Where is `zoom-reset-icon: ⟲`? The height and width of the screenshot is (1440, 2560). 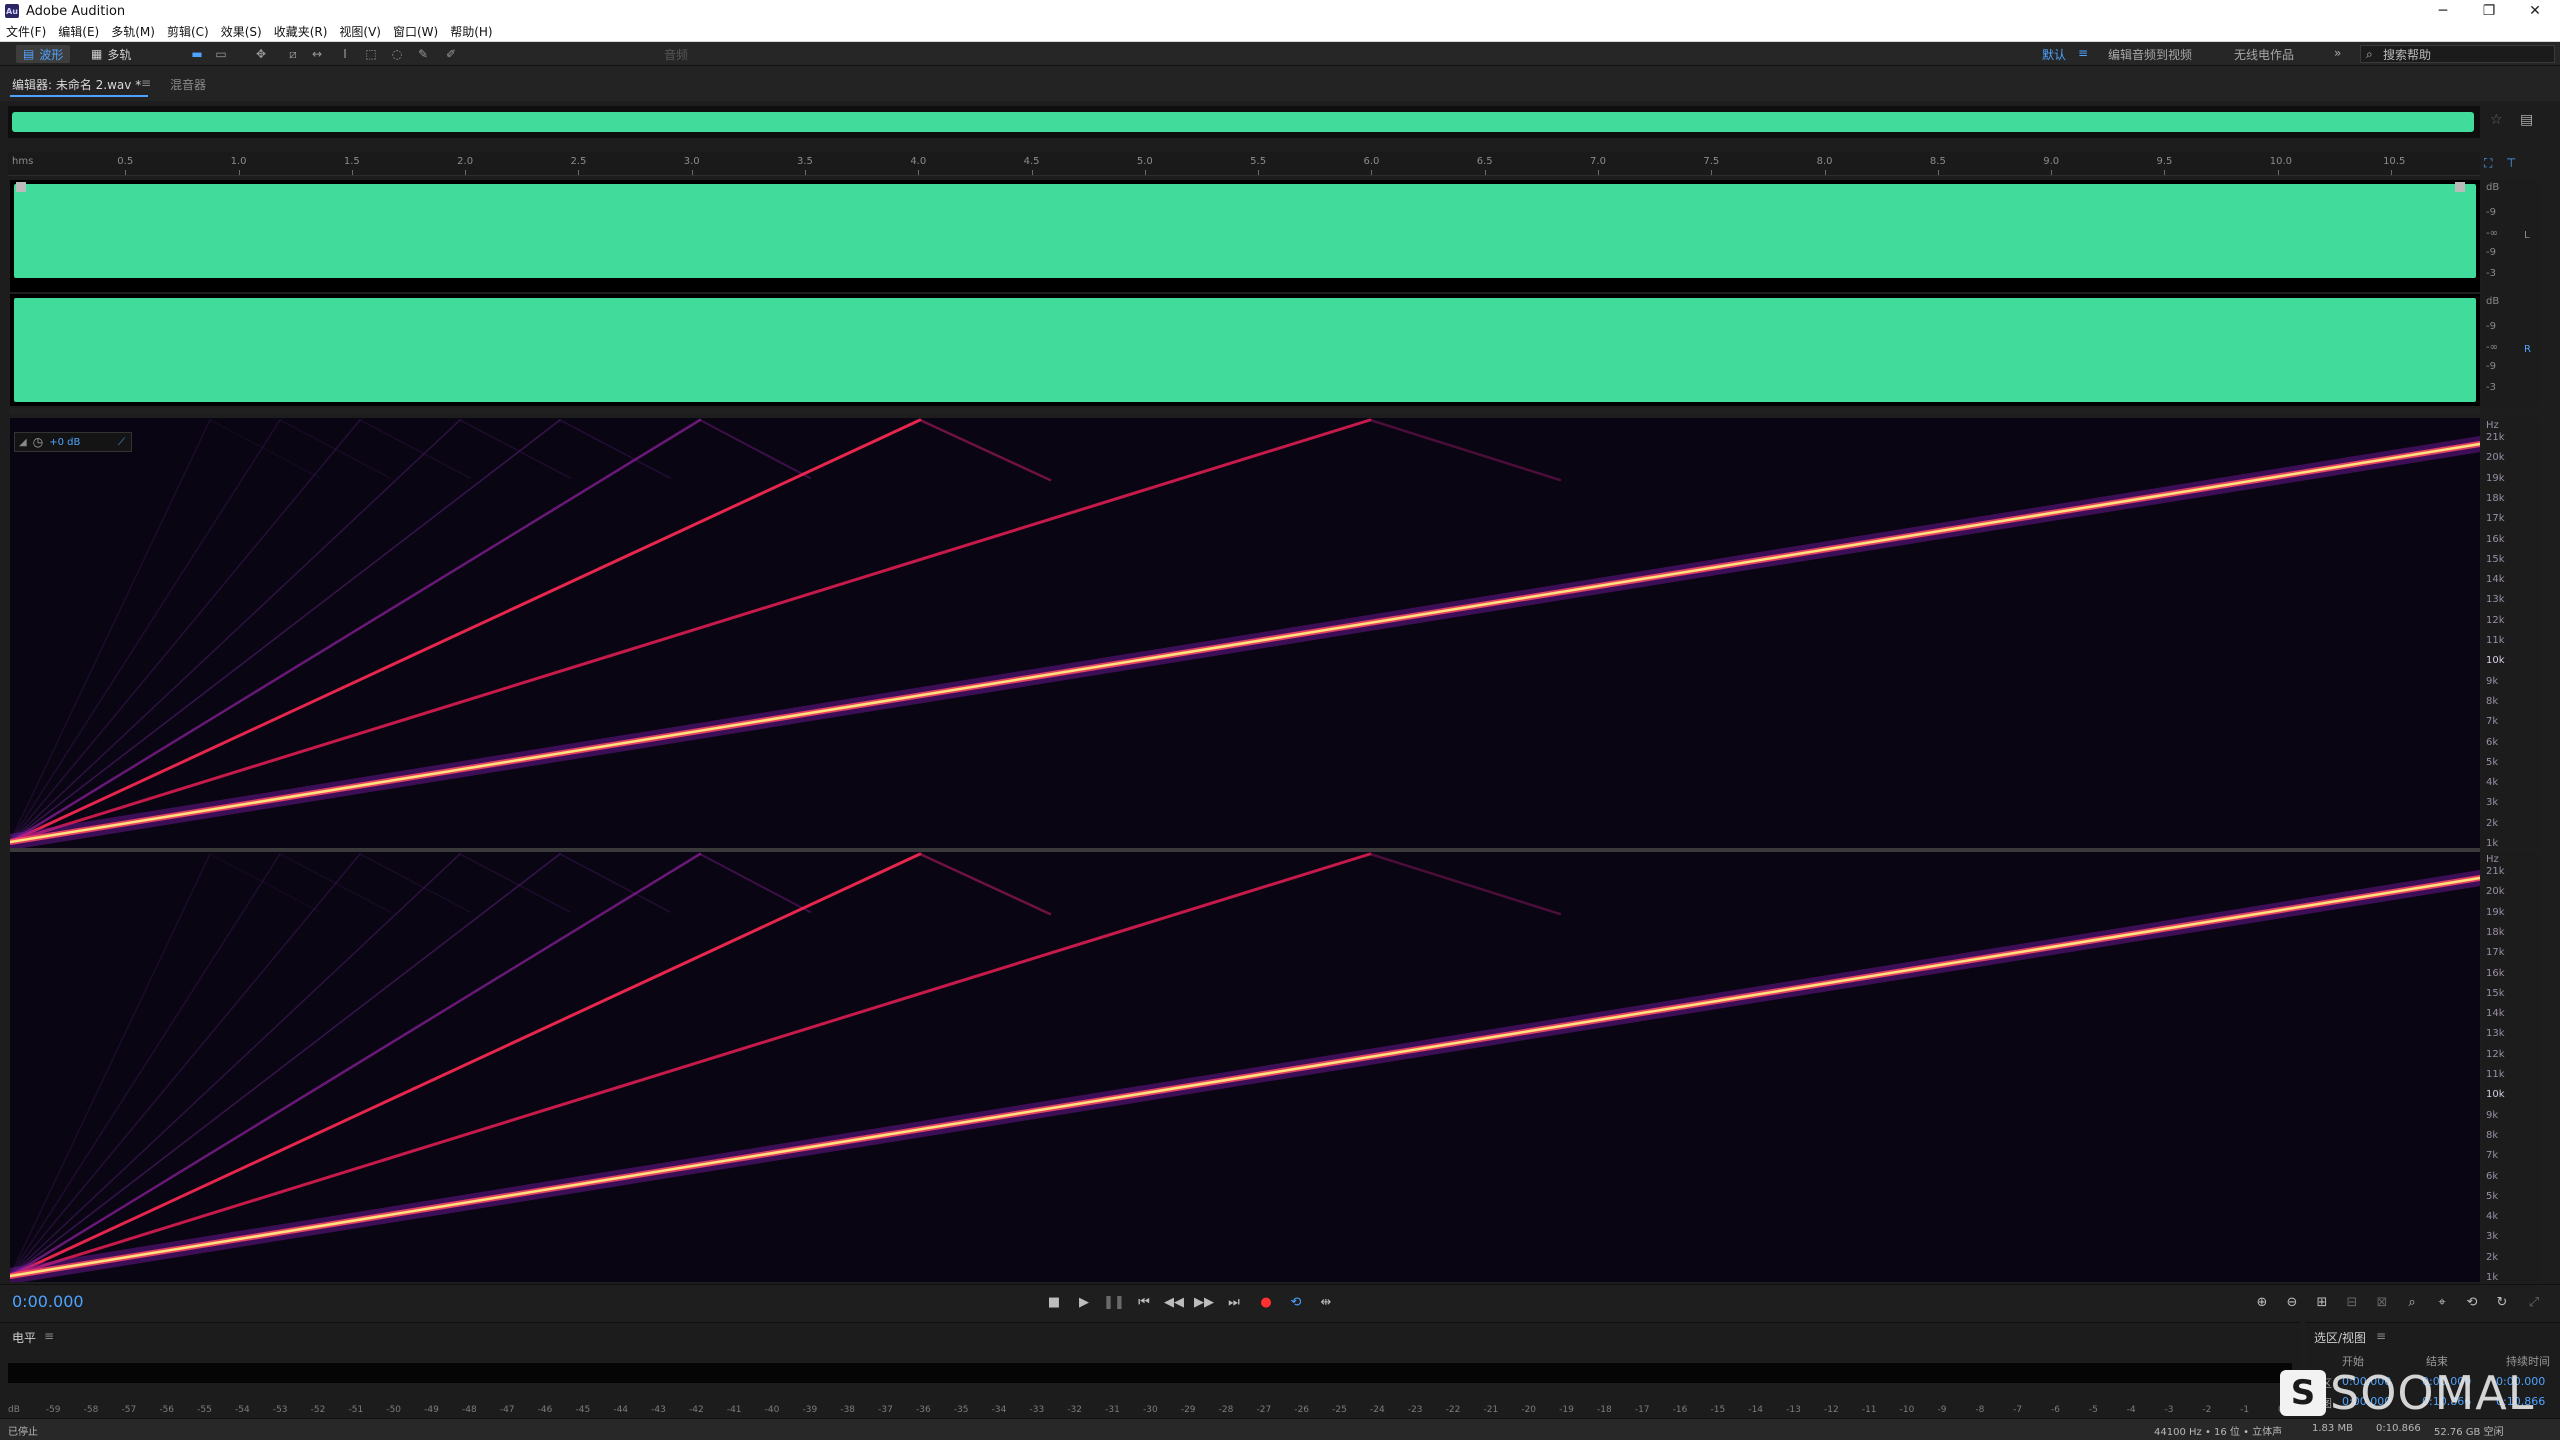
zoom-reset-icon: ⟲ is located at coordinates (2472, 1302).